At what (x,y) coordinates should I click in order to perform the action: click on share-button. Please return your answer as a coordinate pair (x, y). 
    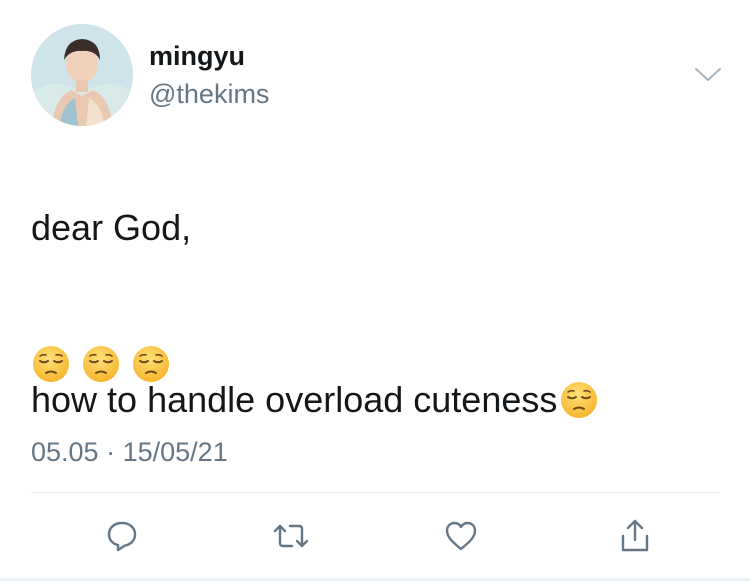
    Looking at the image, I should click on (635, 536).